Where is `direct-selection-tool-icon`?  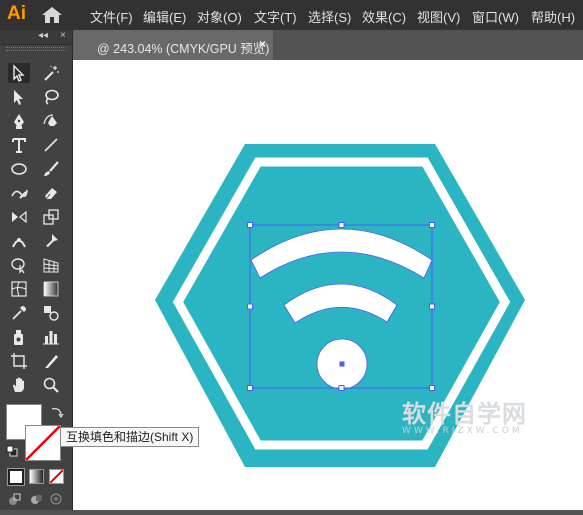 direct-selection-tool-icon is located at coordinates (18, 97).